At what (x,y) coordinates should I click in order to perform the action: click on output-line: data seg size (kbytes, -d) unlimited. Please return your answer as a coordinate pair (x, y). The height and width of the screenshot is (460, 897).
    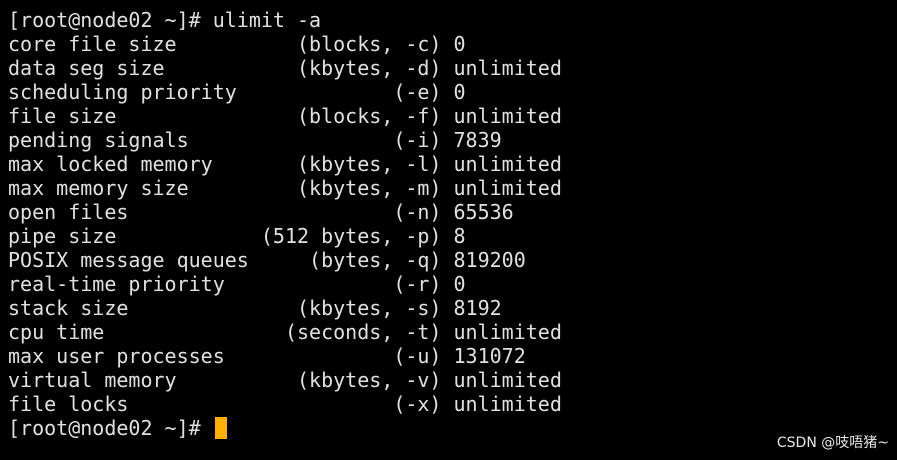
    Looking at the image, I should click on (285, 68).